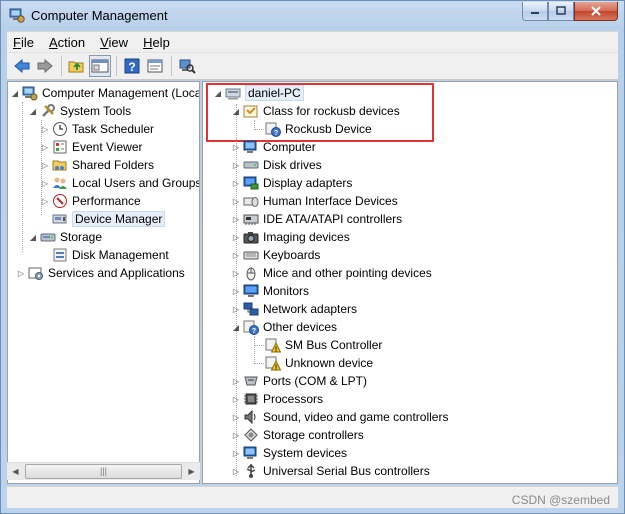 Image resolution: width=625 pixels, height=514 pixels. I want to click on title-bar: Computer Management, so click(312, 16).